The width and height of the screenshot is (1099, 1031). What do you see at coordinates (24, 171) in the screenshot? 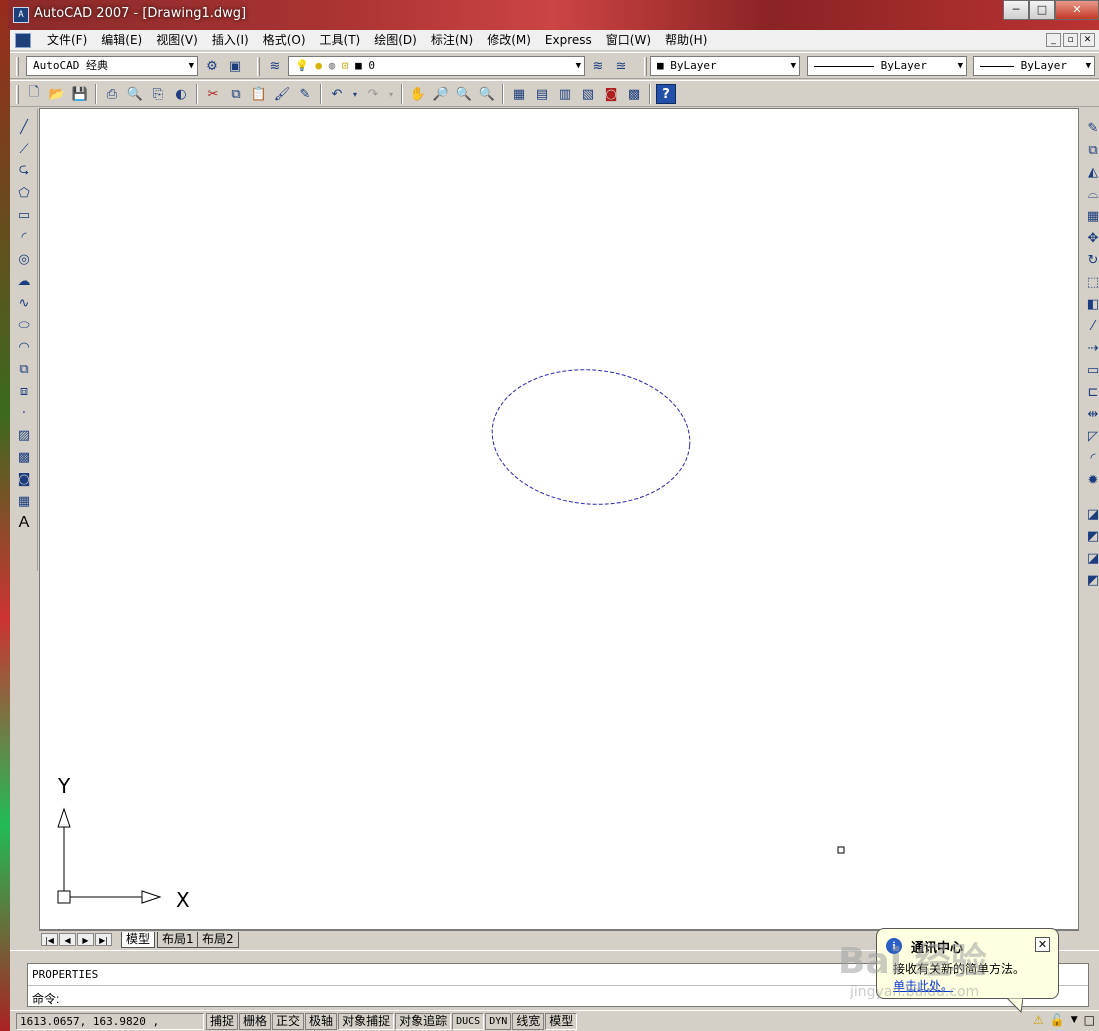
I see `polyline-icon: ⮎` at bounding box center [24, 171].